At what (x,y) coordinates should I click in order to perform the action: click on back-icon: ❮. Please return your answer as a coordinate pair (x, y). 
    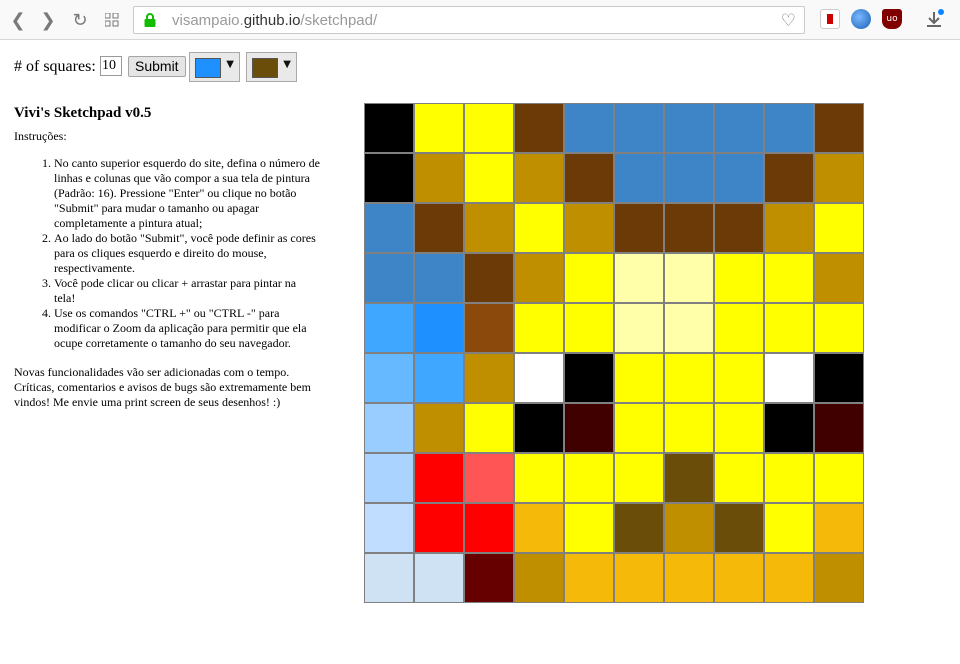
    Looking at the image, I should click on (18, 20).